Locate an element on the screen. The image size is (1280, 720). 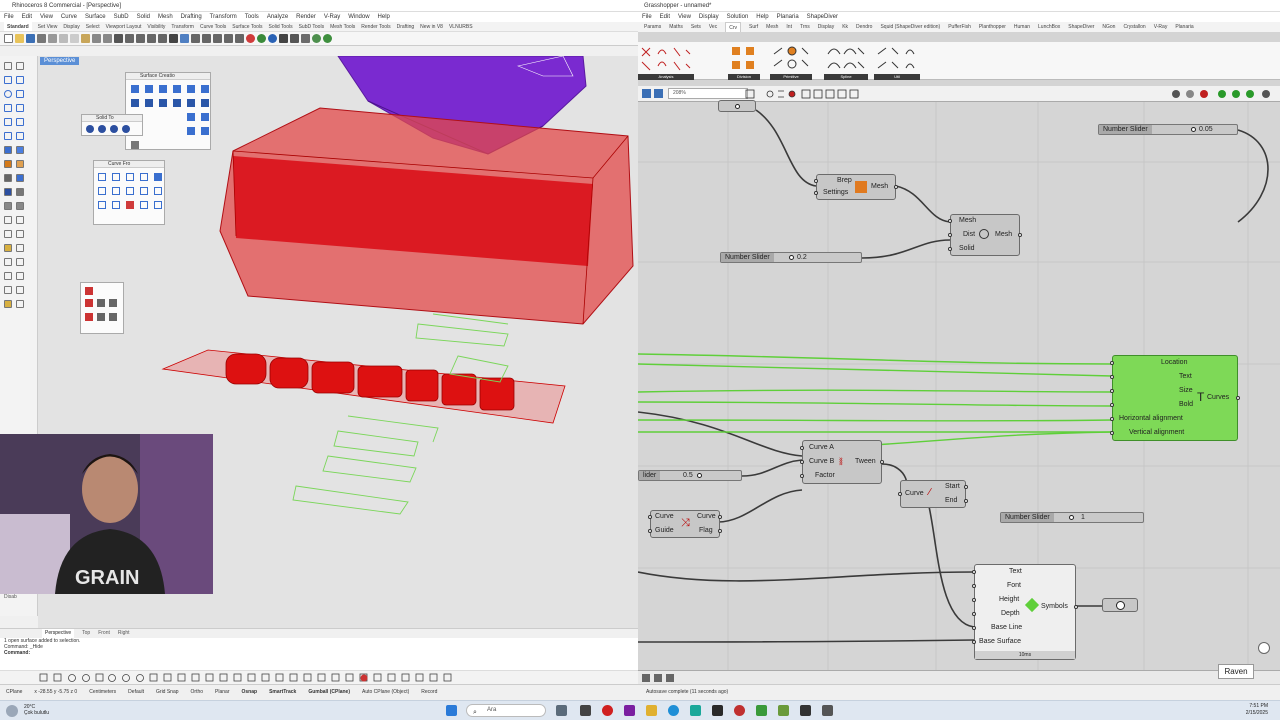
gh-tab-dendro: Dendro is located at coordinates (864, 27).